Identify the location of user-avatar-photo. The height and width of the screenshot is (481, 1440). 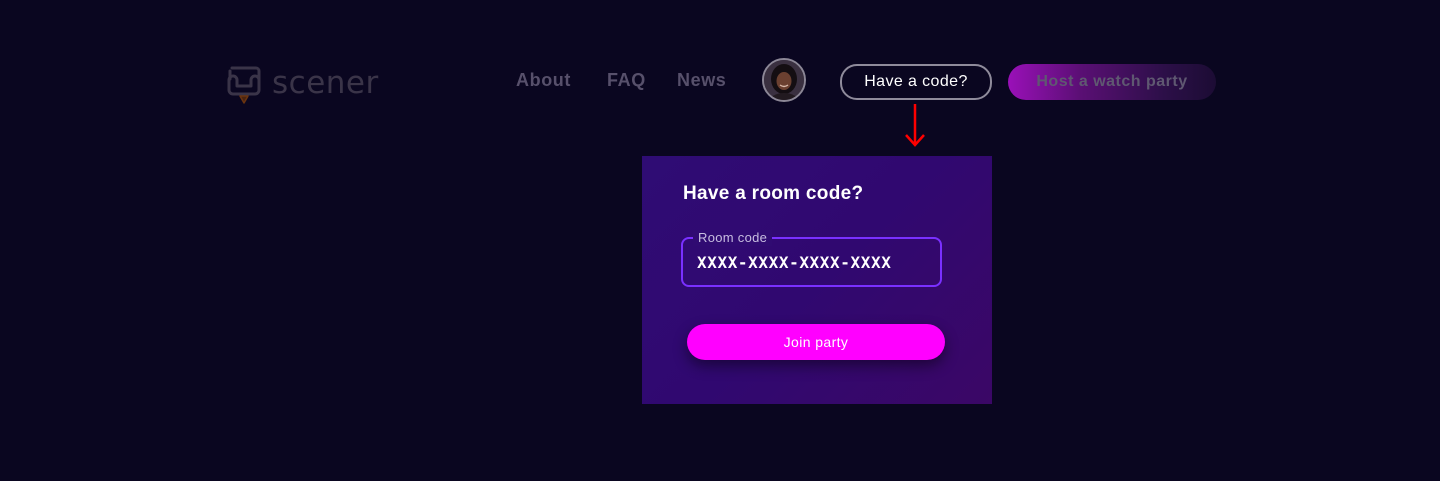
(784, 80).